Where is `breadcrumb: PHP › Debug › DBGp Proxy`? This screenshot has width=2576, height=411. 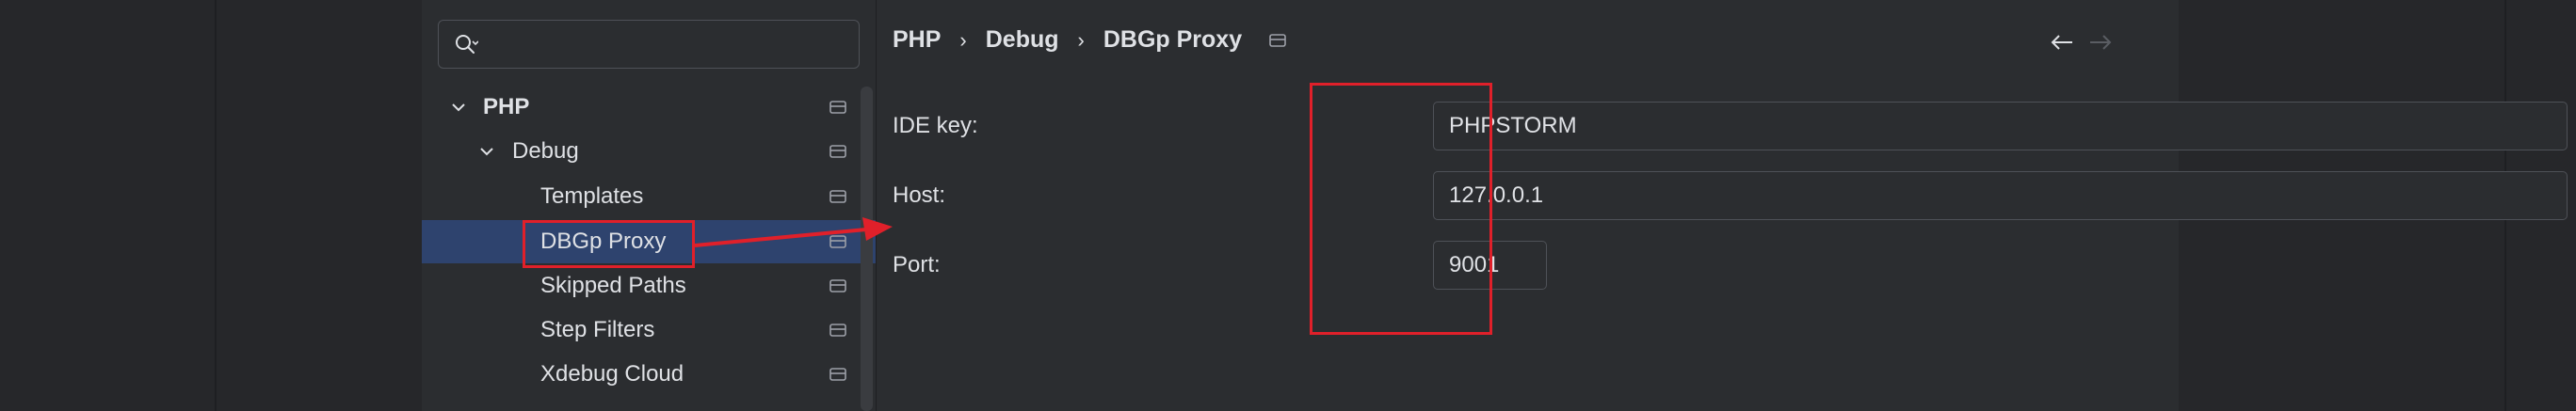 breadcrumb: PHP › Debug › DBGp Proxy is located at coordinates (1090, 40).